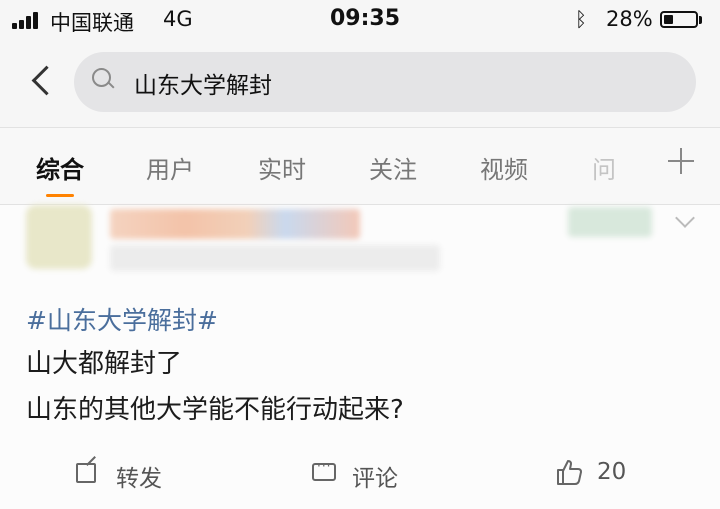 This screenshot has width=720, height=509. Describe the element at coordinates (86, 473) in the screenshot. I see `share-icon` at that location.